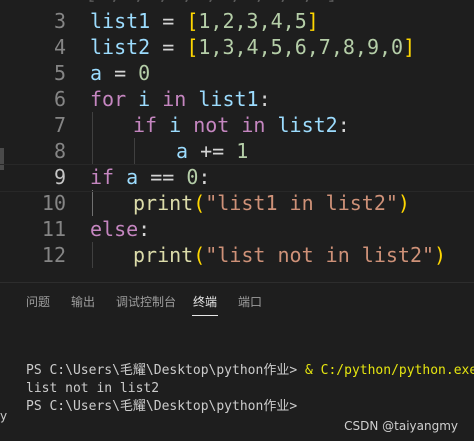 This screenshot has width=474, height=441. I want to click on keyword: else, so click(114, 229).